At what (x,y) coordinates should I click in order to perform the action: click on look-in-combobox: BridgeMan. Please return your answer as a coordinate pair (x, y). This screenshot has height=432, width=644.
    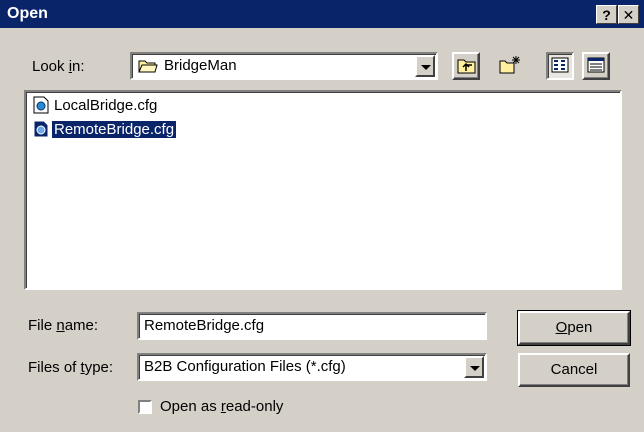
    Looking at the image, I should click on (284, 66).